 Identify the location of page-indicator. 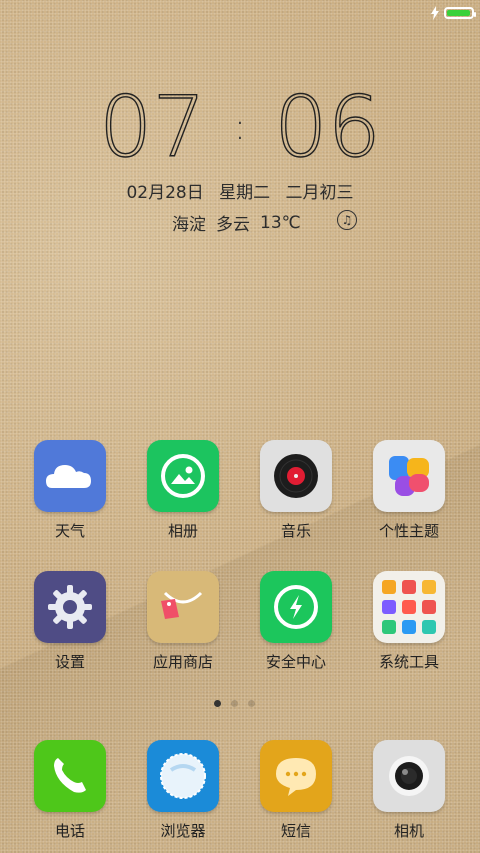
(234, 703).